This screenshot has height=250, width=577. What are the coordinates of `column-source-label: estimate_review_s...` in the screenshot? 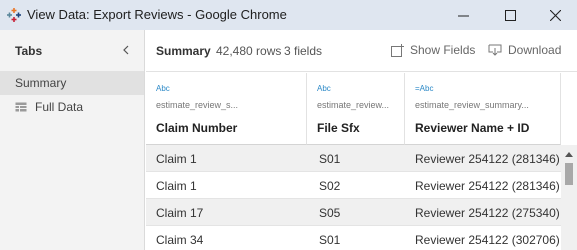 It's located at (197, 105).